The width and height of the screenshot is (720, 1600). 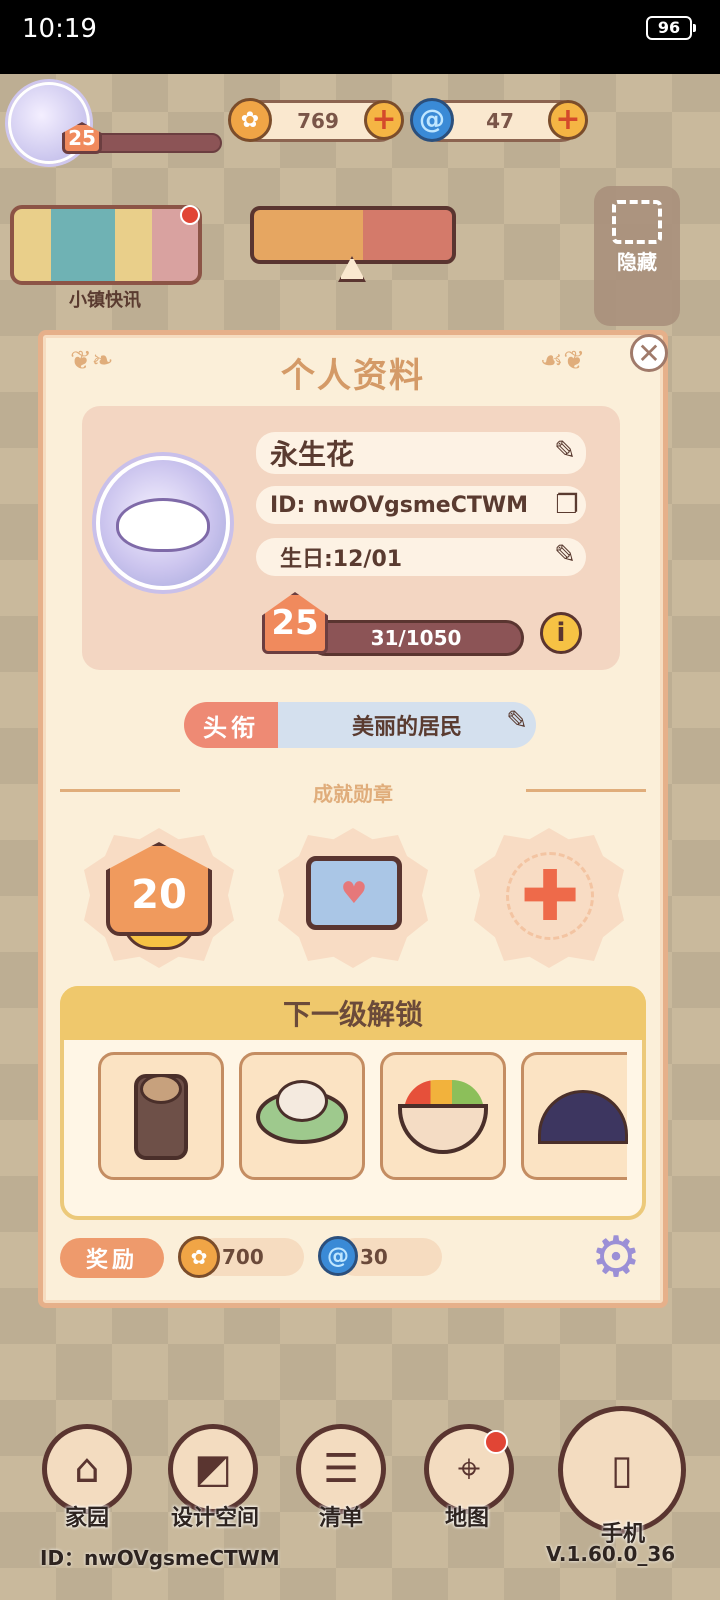 I want to click on close-button: ✕, so click(x=649, y=353).